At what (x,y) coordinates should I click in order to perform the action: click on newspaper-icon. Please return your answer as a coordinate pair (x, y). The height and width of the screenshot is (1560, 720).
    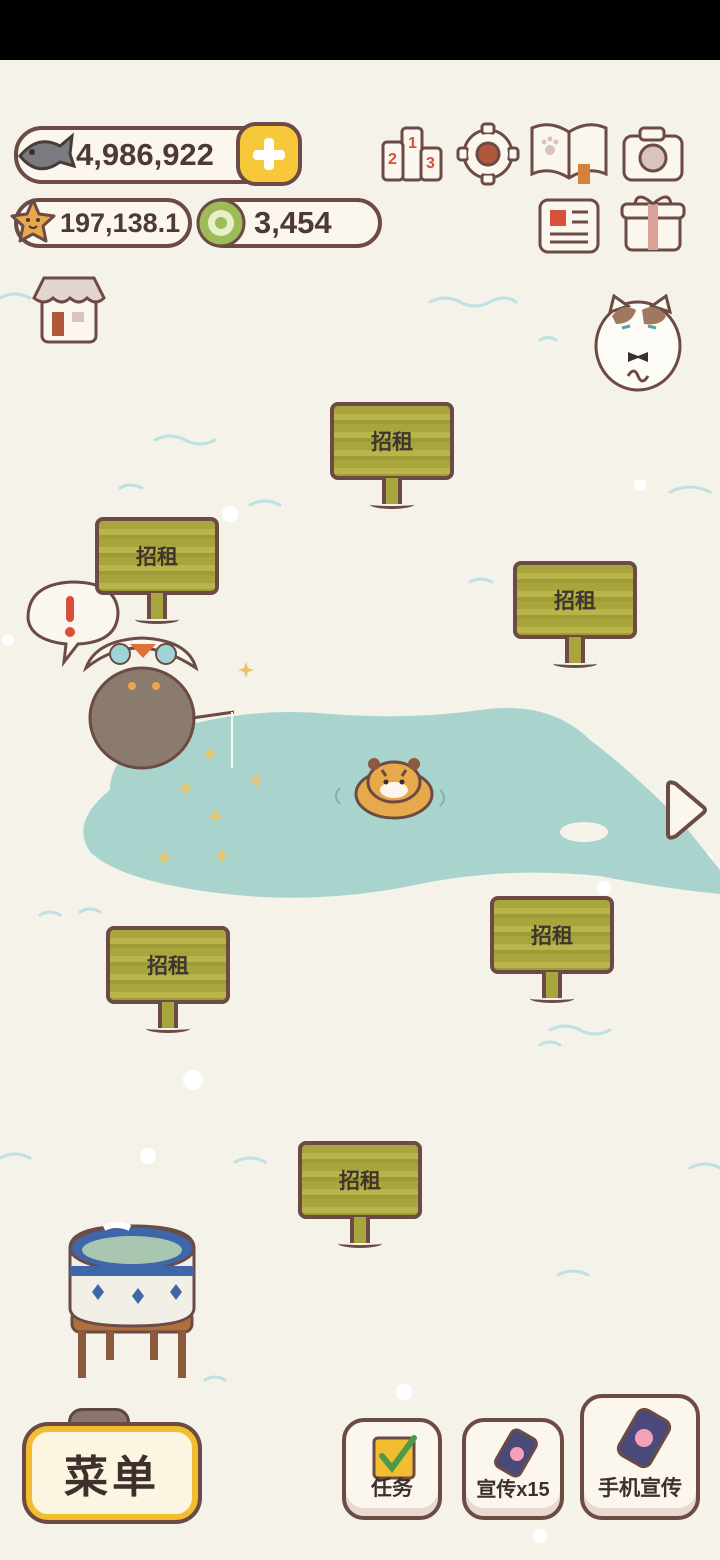
    Looking at the image, I should click on (569, 226).